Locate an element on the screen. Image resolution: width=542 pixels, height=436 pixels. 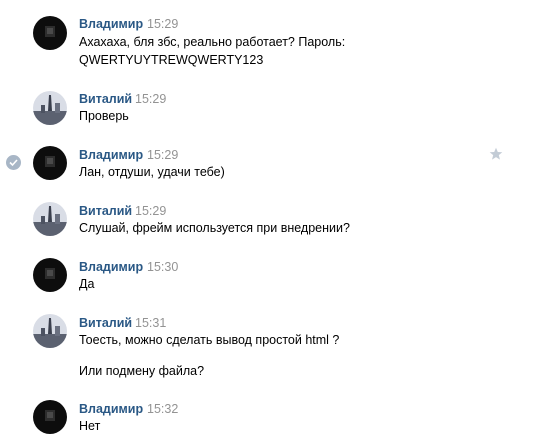
message-text: Да is located at coordinates (87, 284).